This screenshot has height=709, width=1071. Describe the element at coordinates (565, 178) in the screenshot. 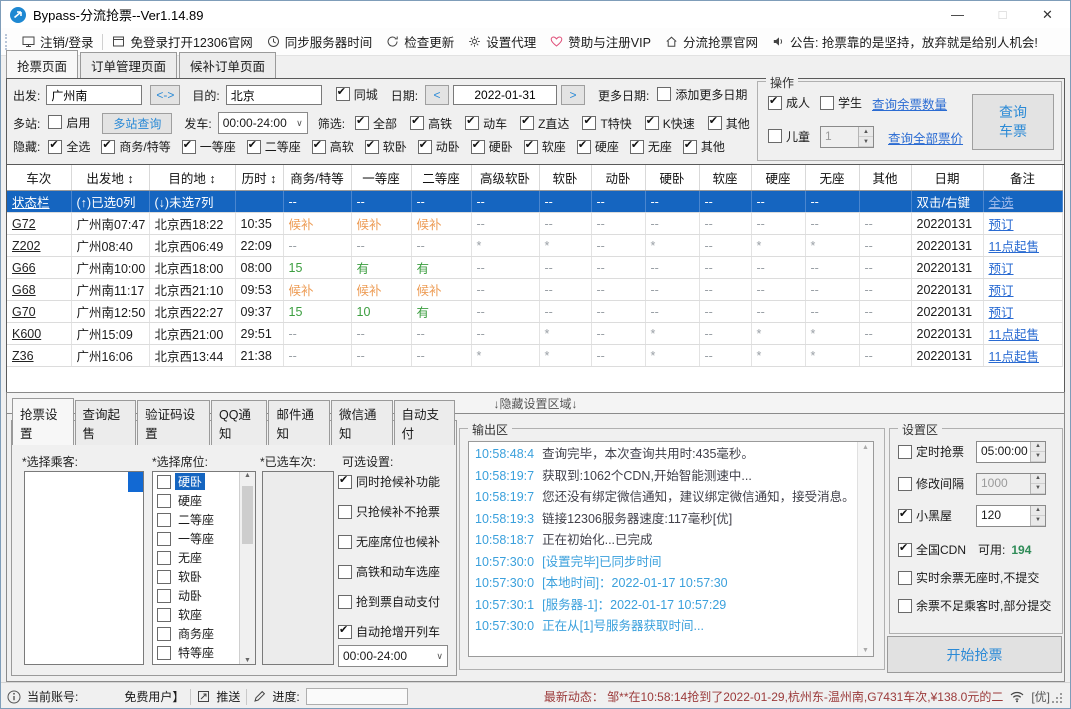

I see `column-header-8: 软卧` at that location.